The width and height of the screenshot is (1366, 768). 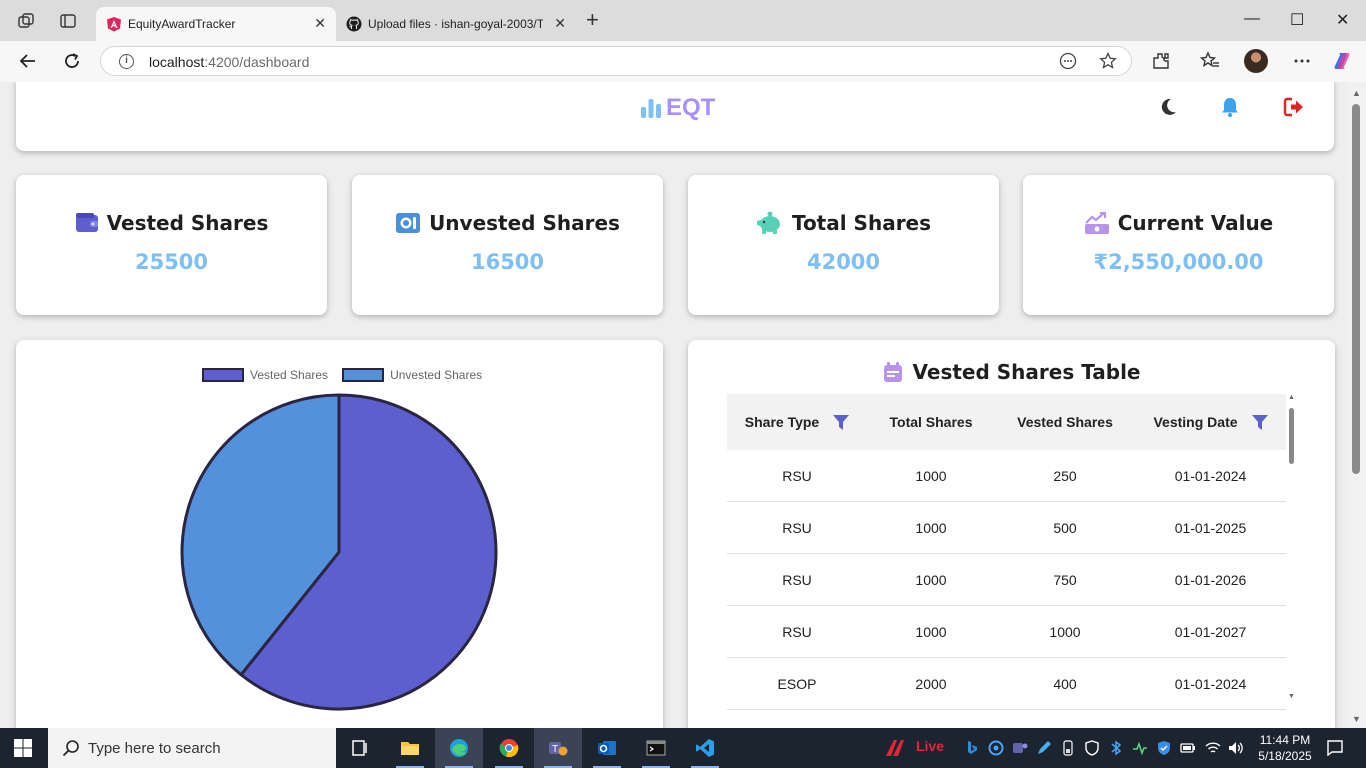 What do you see at coordinates (1140, 748) in the screenshot?
I see `activity-icon` at bounding box center [1140, 748].